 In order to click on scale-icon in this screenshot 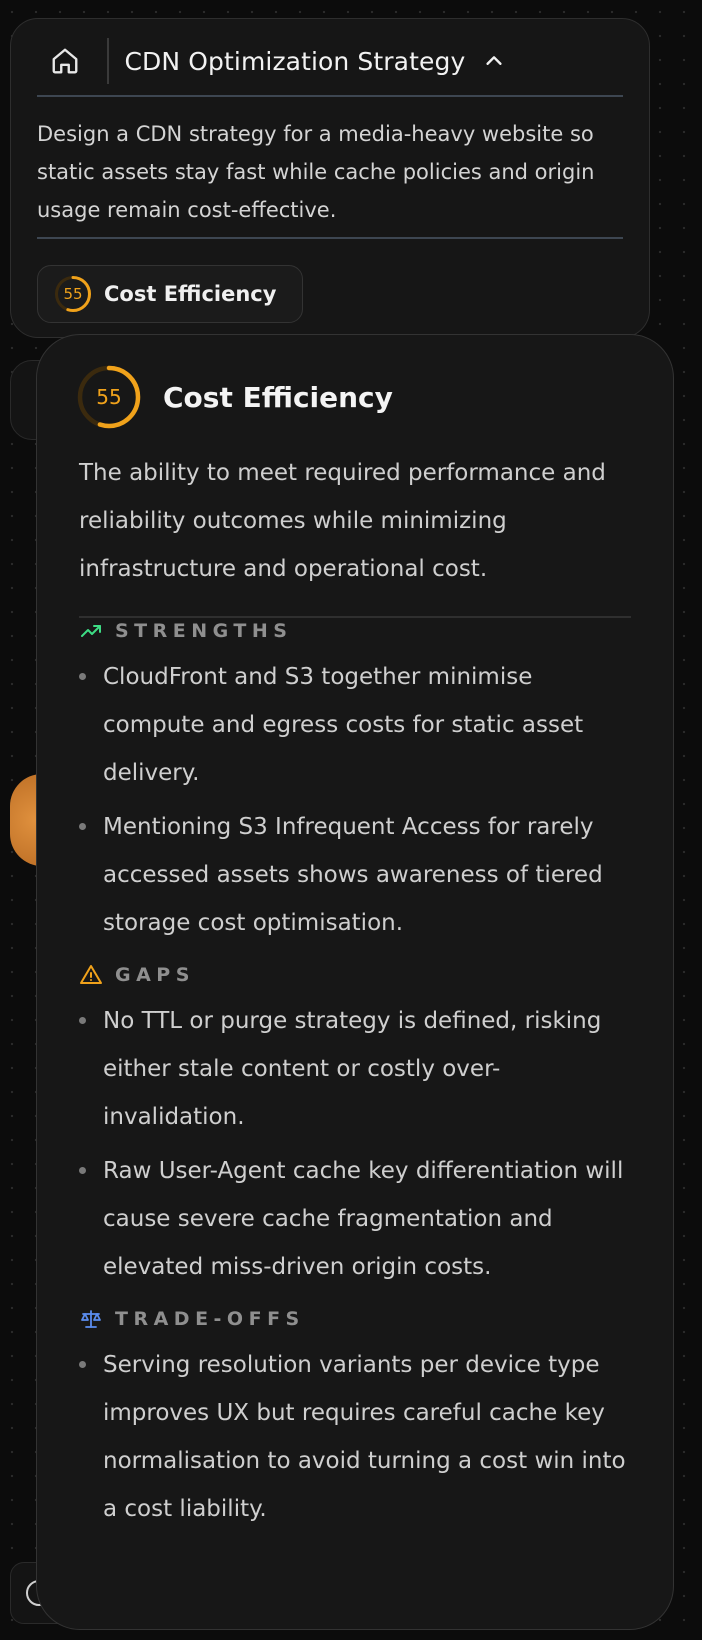, I will do `click(91, 1319)`.